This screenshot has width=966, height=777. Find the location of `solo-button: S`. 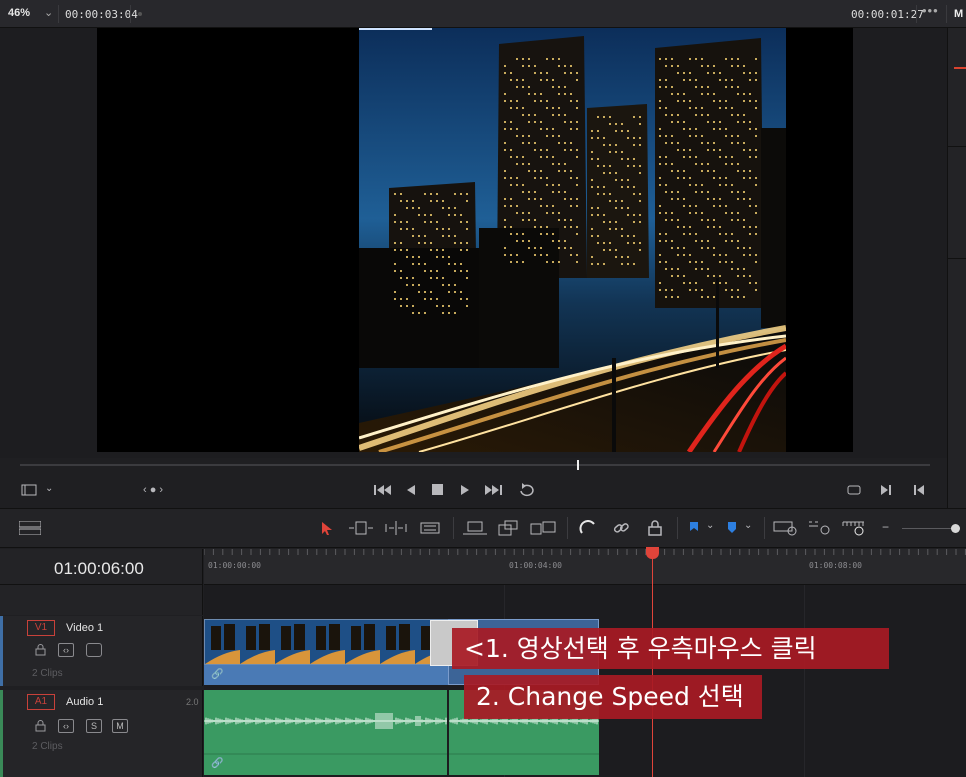

solo-button: S is located at coordinates (94, 726).